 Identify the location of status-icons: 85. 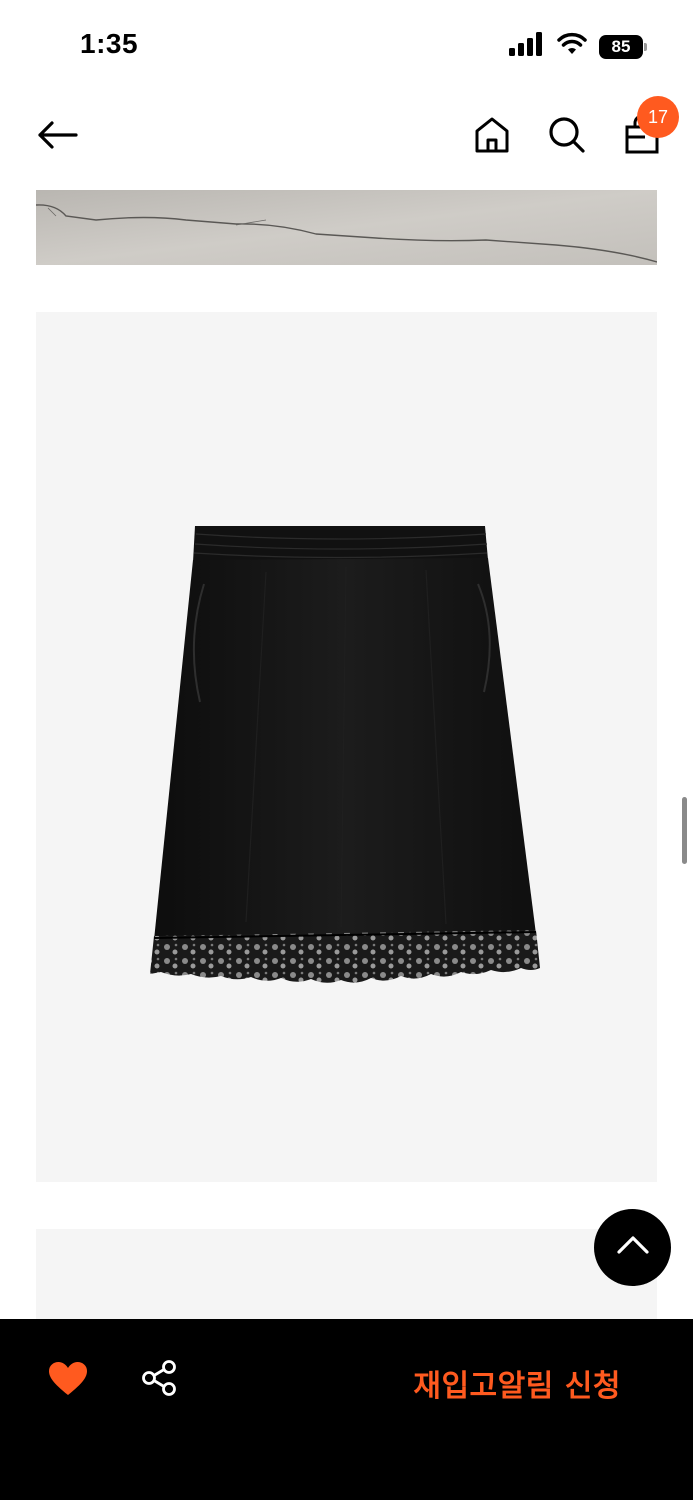
(578, 46).